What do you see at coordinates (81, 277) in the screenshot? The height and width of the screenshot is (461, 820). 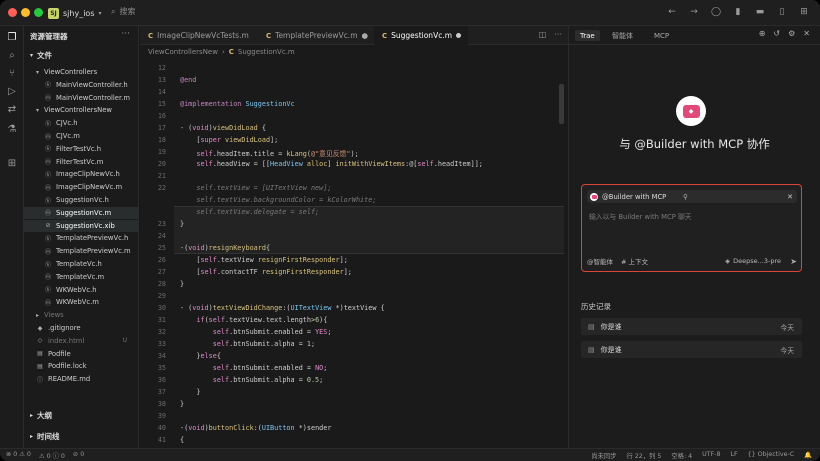 I see `file-item: ⓜ TemplateVc.m` at bounding box center [81, 277].